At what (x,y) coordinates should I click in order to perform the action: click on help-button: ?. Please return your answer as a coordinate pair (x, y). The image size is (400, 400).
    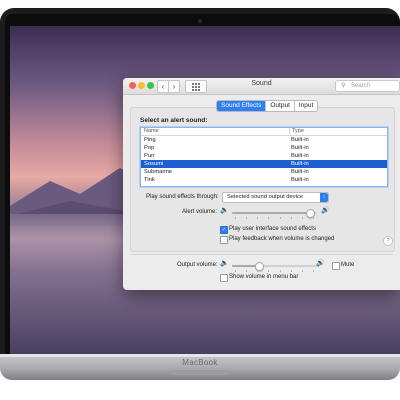
    Looking at the image, I should click on (388, 241).